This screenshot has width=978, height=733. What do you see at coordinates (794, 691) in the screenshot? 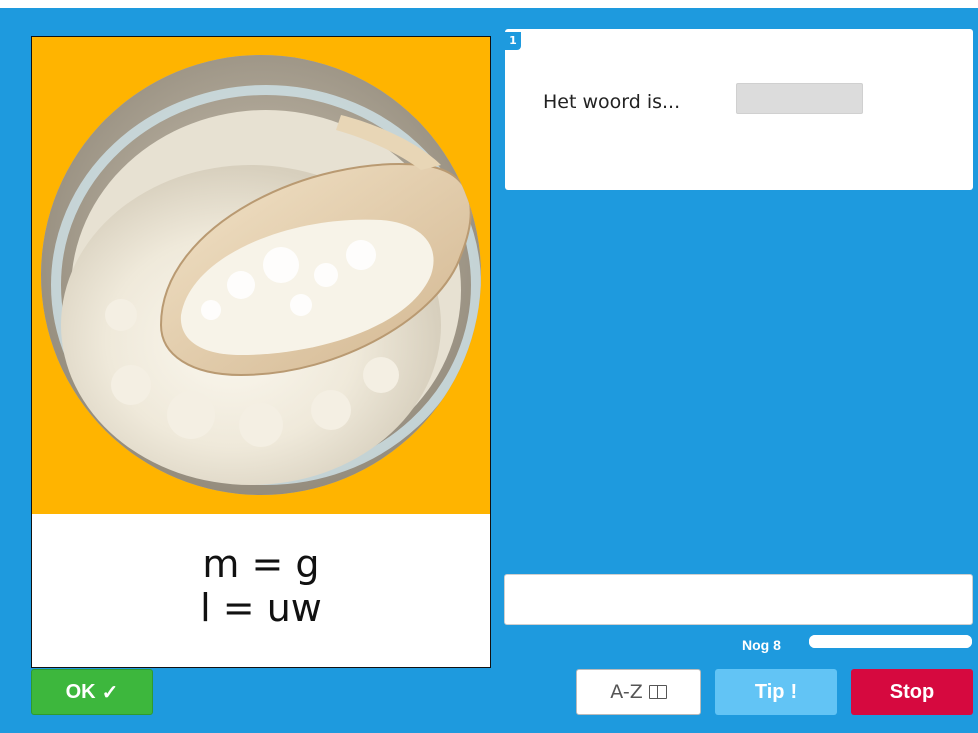
I see `exclamation-icon: !` at bounding box center [794, 691].